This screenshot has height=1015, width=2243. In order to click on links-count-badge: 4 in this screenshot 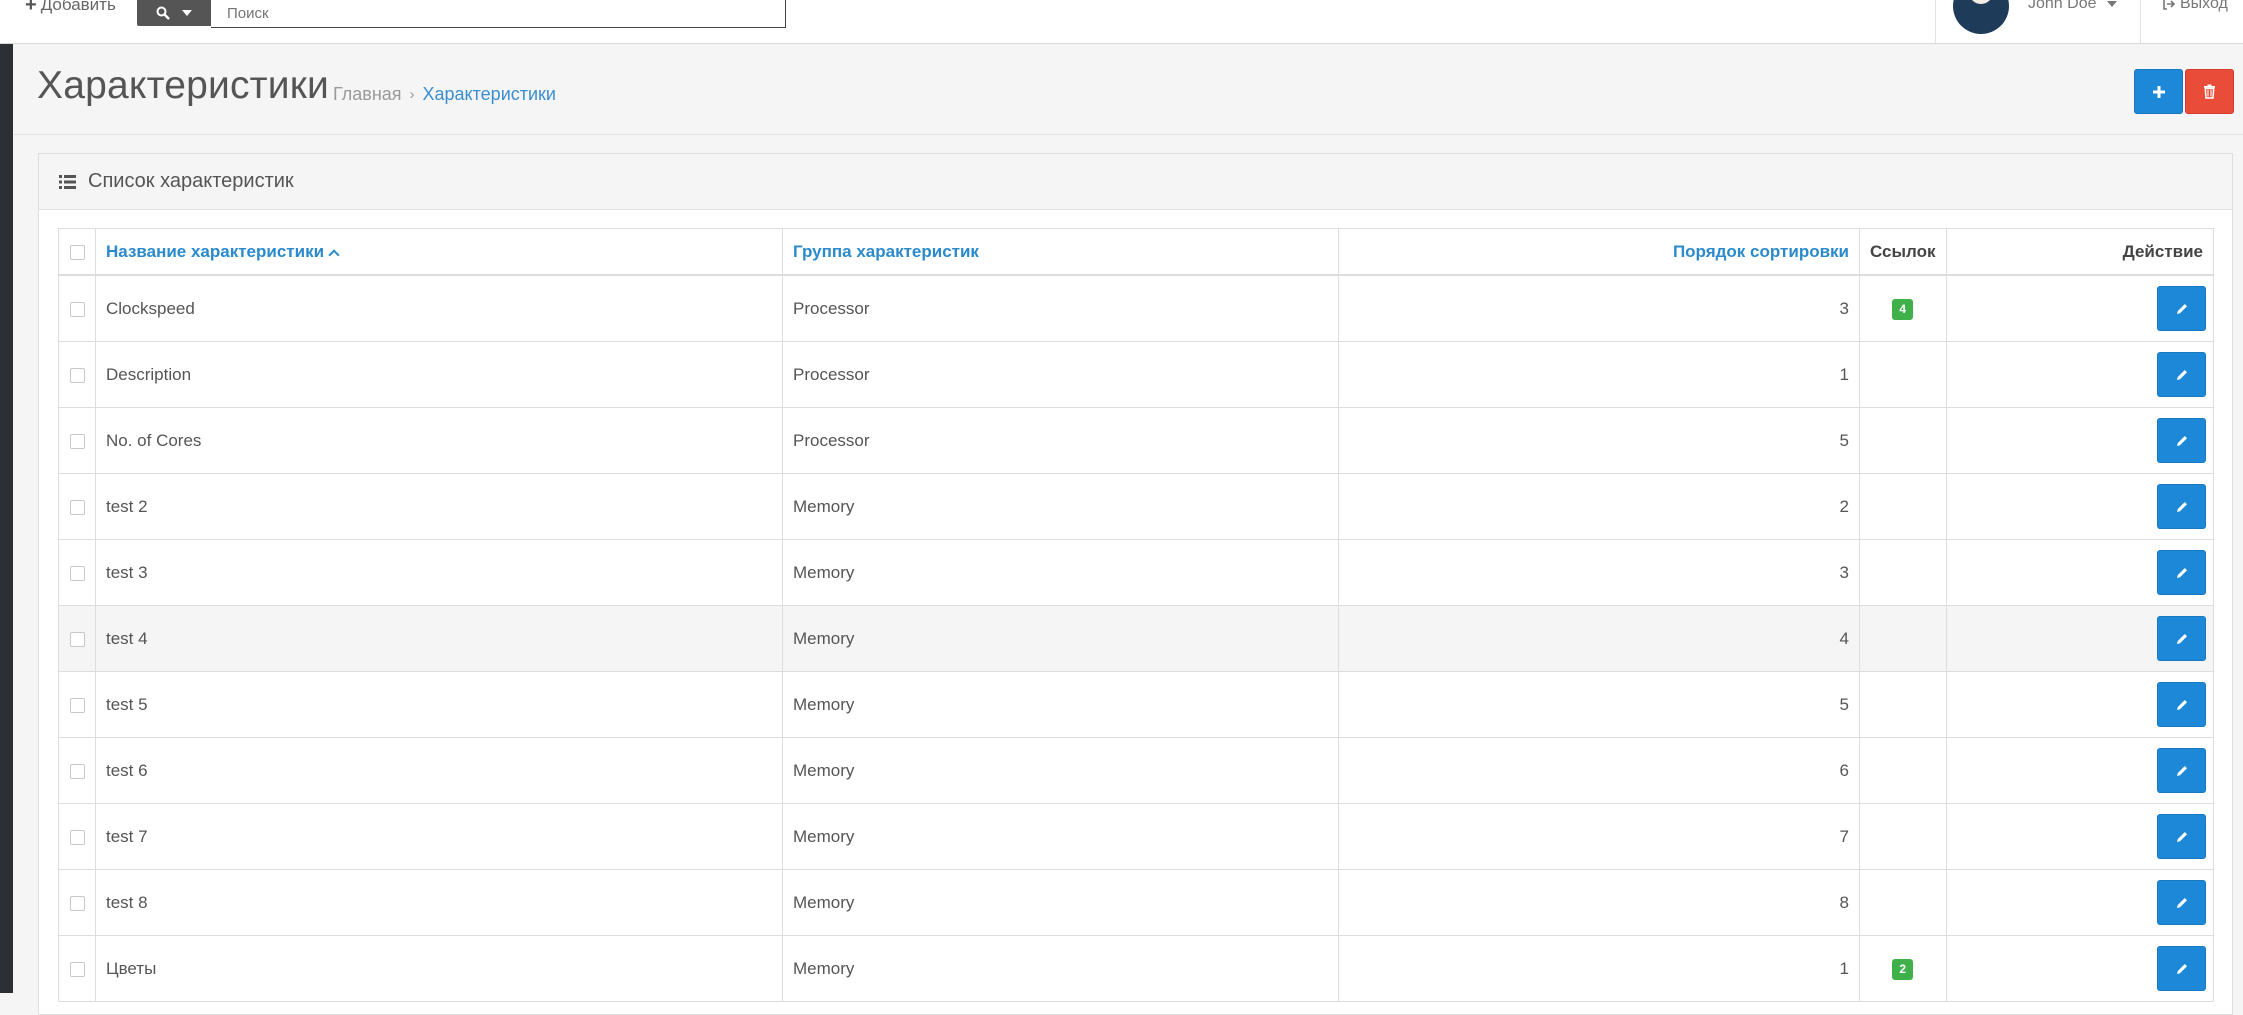, I will do `click(1903, 309)`.